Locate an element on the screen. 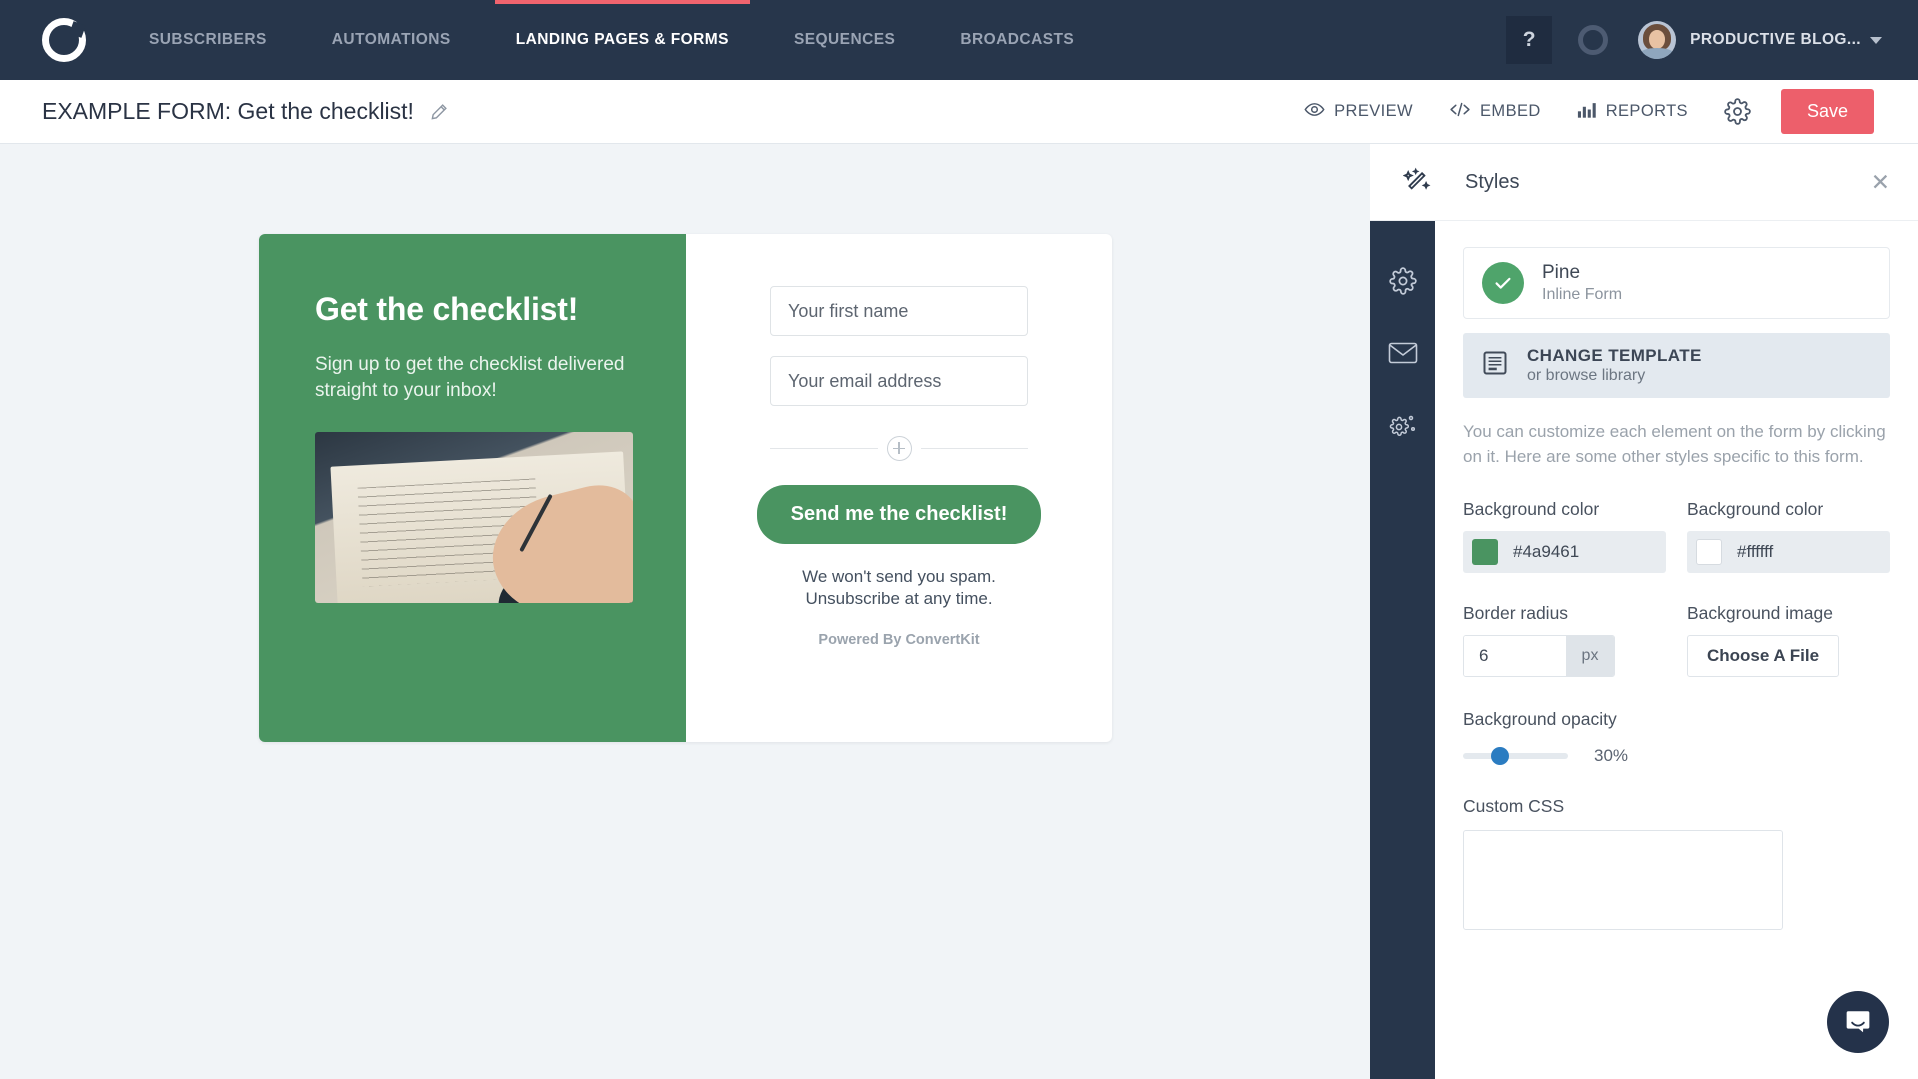 Image resolution: width=1918 pixels, height=1079 pixels. preview-button: PREVIEW is located at coordinates (1358, 112).